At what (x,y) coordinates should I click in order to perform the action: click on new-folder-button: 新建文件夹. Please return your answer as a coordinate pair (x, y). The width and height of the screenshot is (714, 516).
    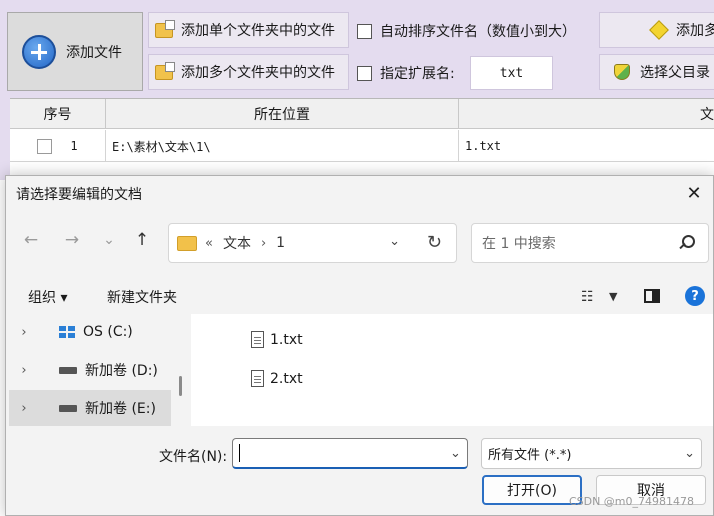
    Looking at the image, I should click on (142, 297).